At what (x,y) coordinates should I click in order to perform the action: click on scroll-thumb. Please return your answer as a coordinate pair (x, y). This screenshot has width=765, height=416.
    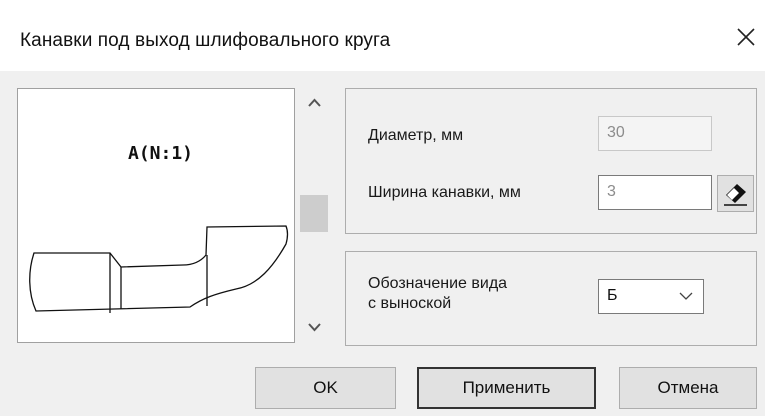
    Looking at the image, I should click on (314, 213).